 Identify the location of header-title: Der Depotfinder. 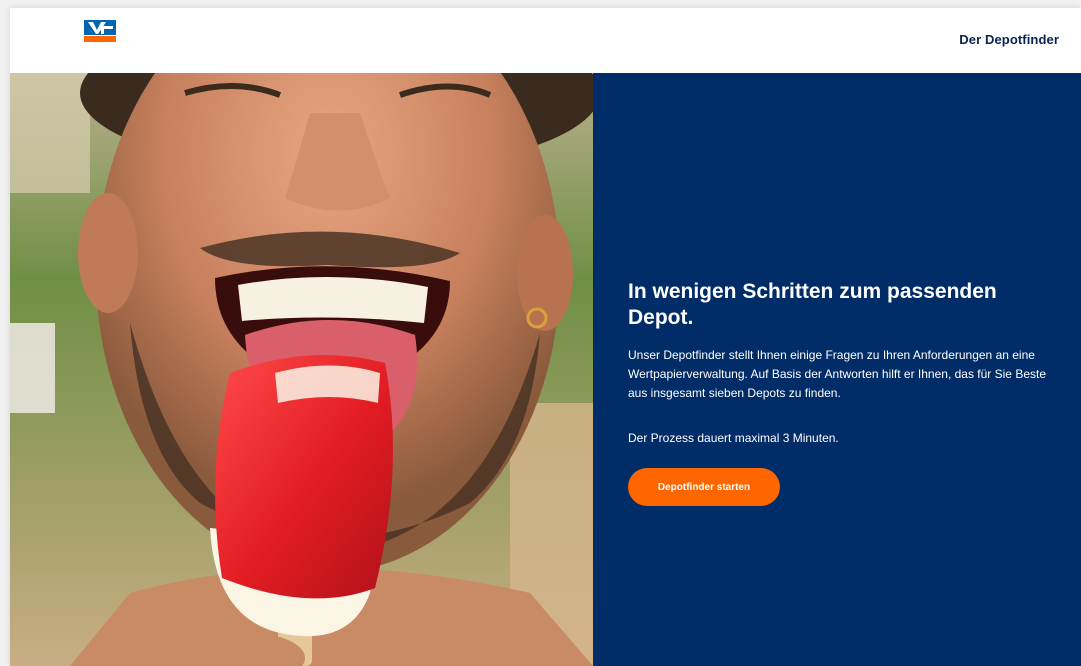
(1009, 39).